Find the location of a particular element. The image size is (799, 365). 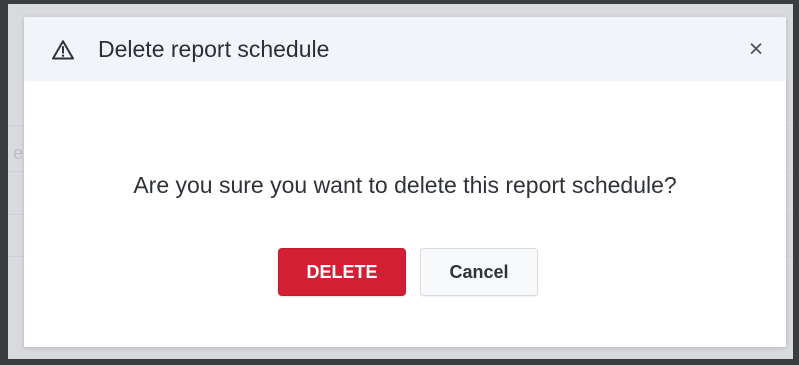

dialog-actions: DELETE Cancel is located at coordinates (408, 272).